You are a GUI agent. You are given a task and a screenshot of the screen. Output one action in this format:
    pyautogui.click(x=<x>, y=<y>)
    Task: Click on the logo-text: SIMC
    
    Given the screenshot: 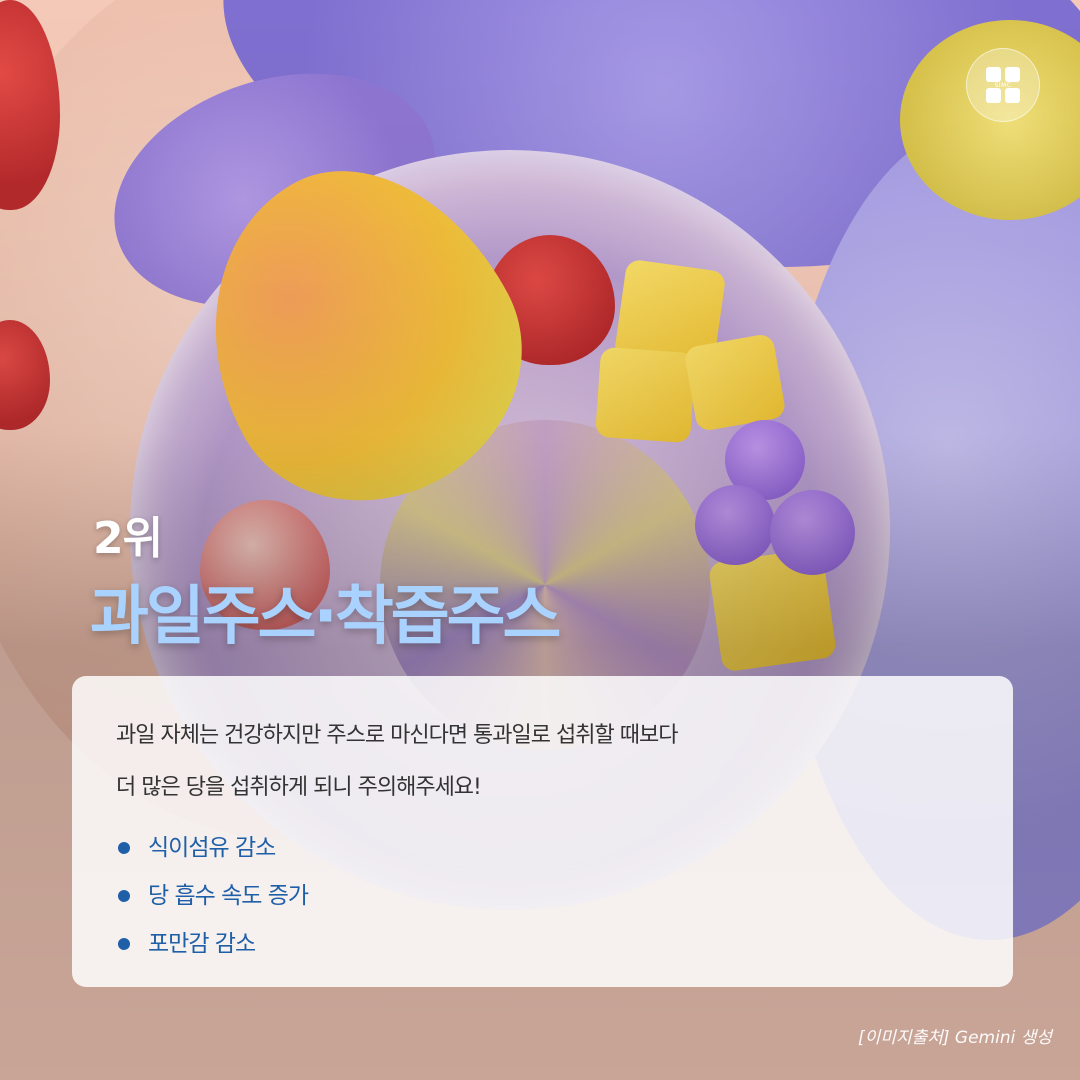 What is the action you would take?
    pyautogui.click(x=1003, y=85)
    